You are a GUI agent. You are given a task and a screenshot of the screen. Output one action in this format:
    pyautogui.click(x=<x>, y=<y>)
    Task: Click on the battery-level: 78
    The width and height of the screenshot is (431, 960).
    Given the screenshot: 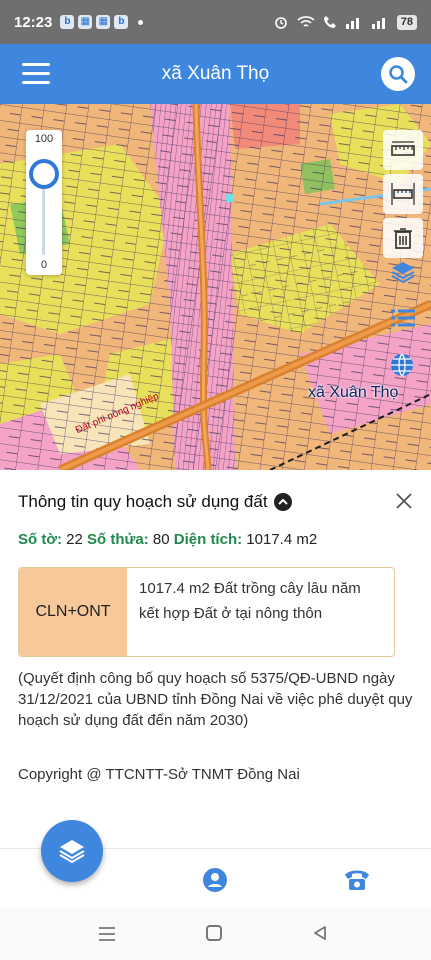 What is the action you would take?
    pyautogui.click(x=406, y=22)
    